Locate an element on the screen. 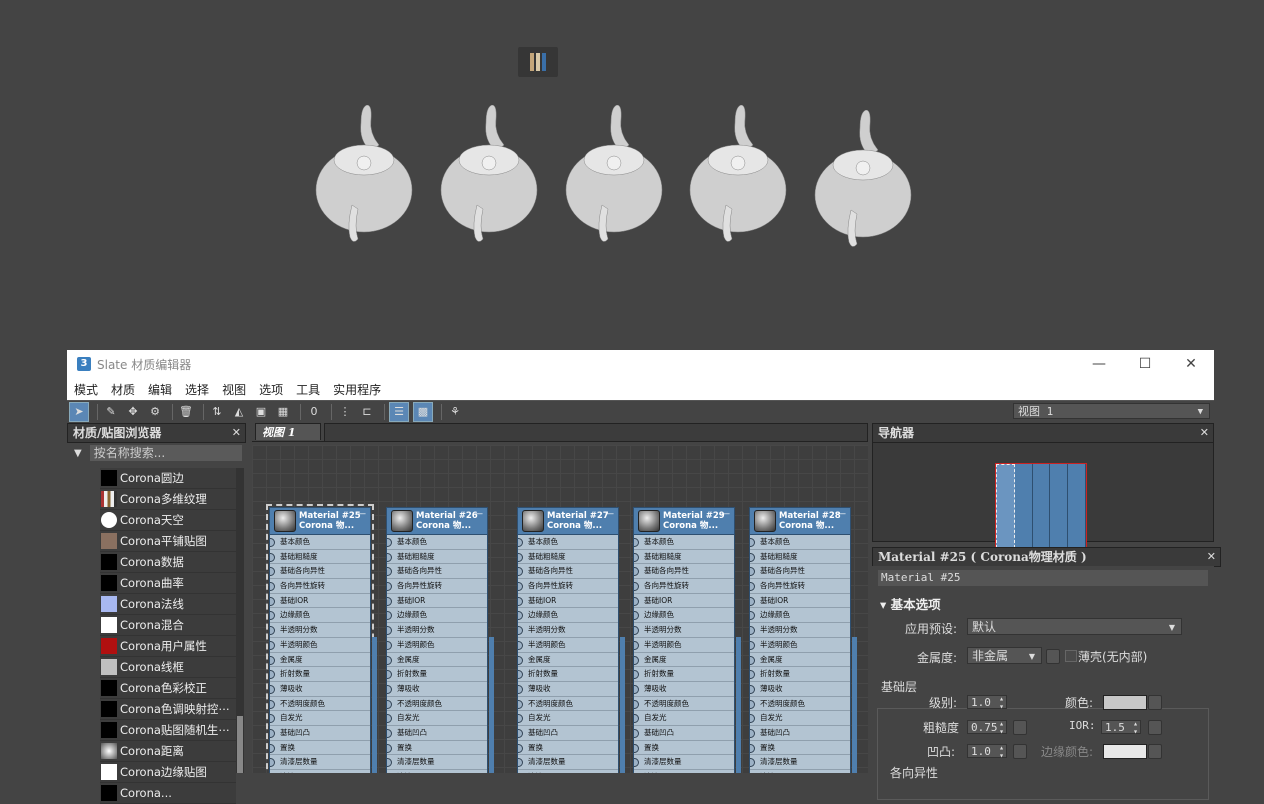 The height and width of the screenshot is (804, 1264). browser-scrollbar is located at coordinates (240, 620).